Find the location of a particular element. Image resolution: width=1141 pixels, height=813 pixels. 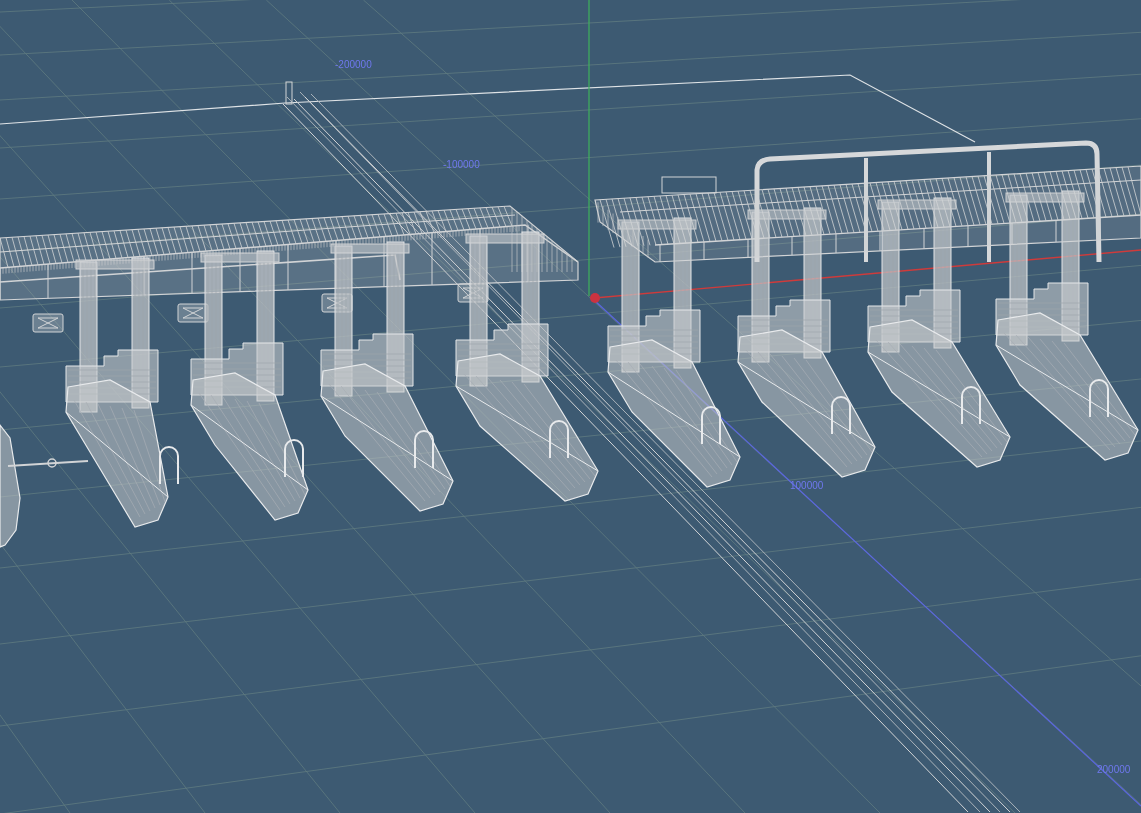

axis-tick-label: -100000 is located at coordinates (461, 165).